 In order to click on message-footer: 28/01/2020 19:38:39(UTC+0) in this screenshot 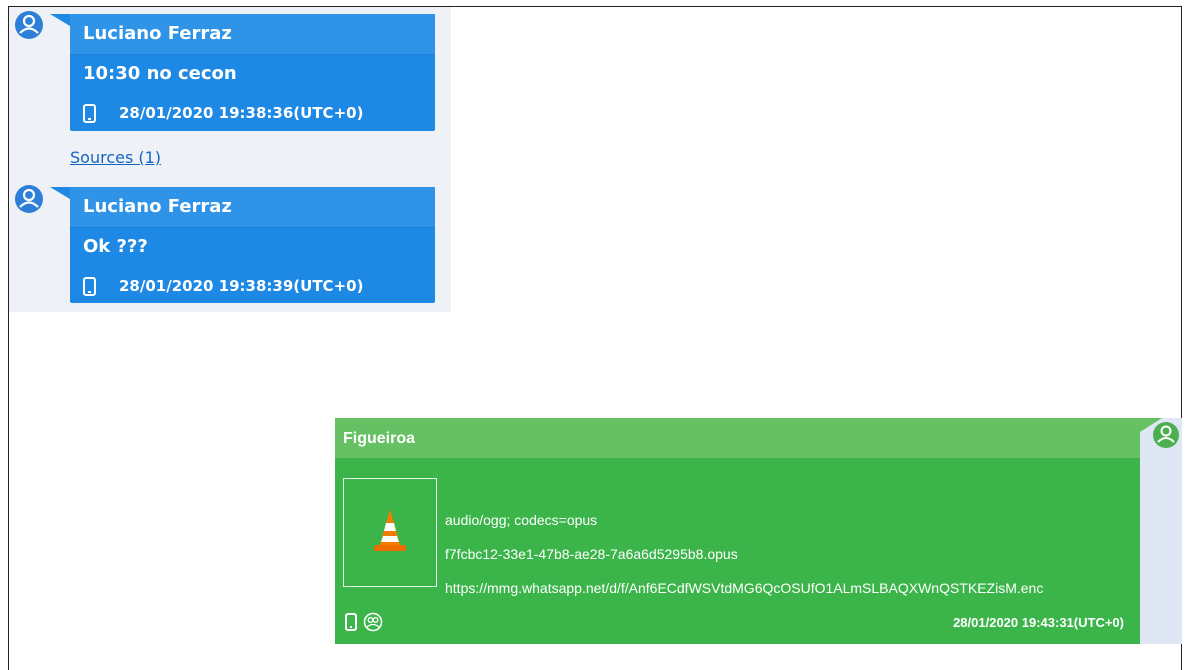, I will do `click(252, 286)`.